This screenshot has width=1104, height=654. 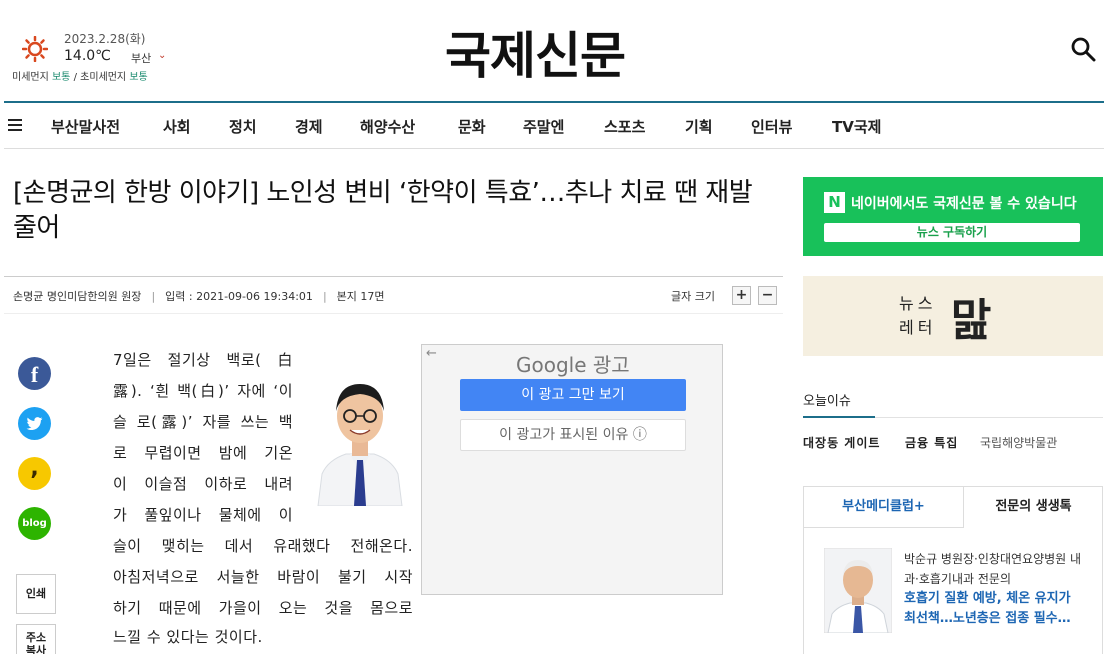 What do you see at coordinates (858, 590) in the screenshot?
I see `doctor-photo` at bounding box center [858, 590].